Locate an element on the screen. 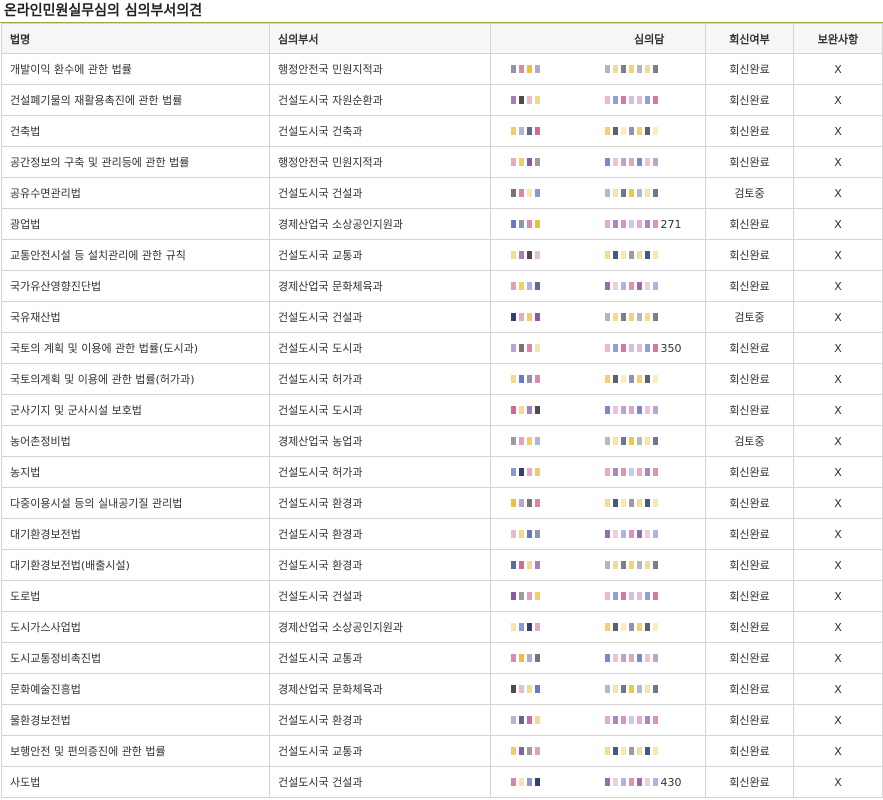  table-row: 농어촌정비법 경제산업국 농업과 검토중 X is located at coordinates (442, 441).